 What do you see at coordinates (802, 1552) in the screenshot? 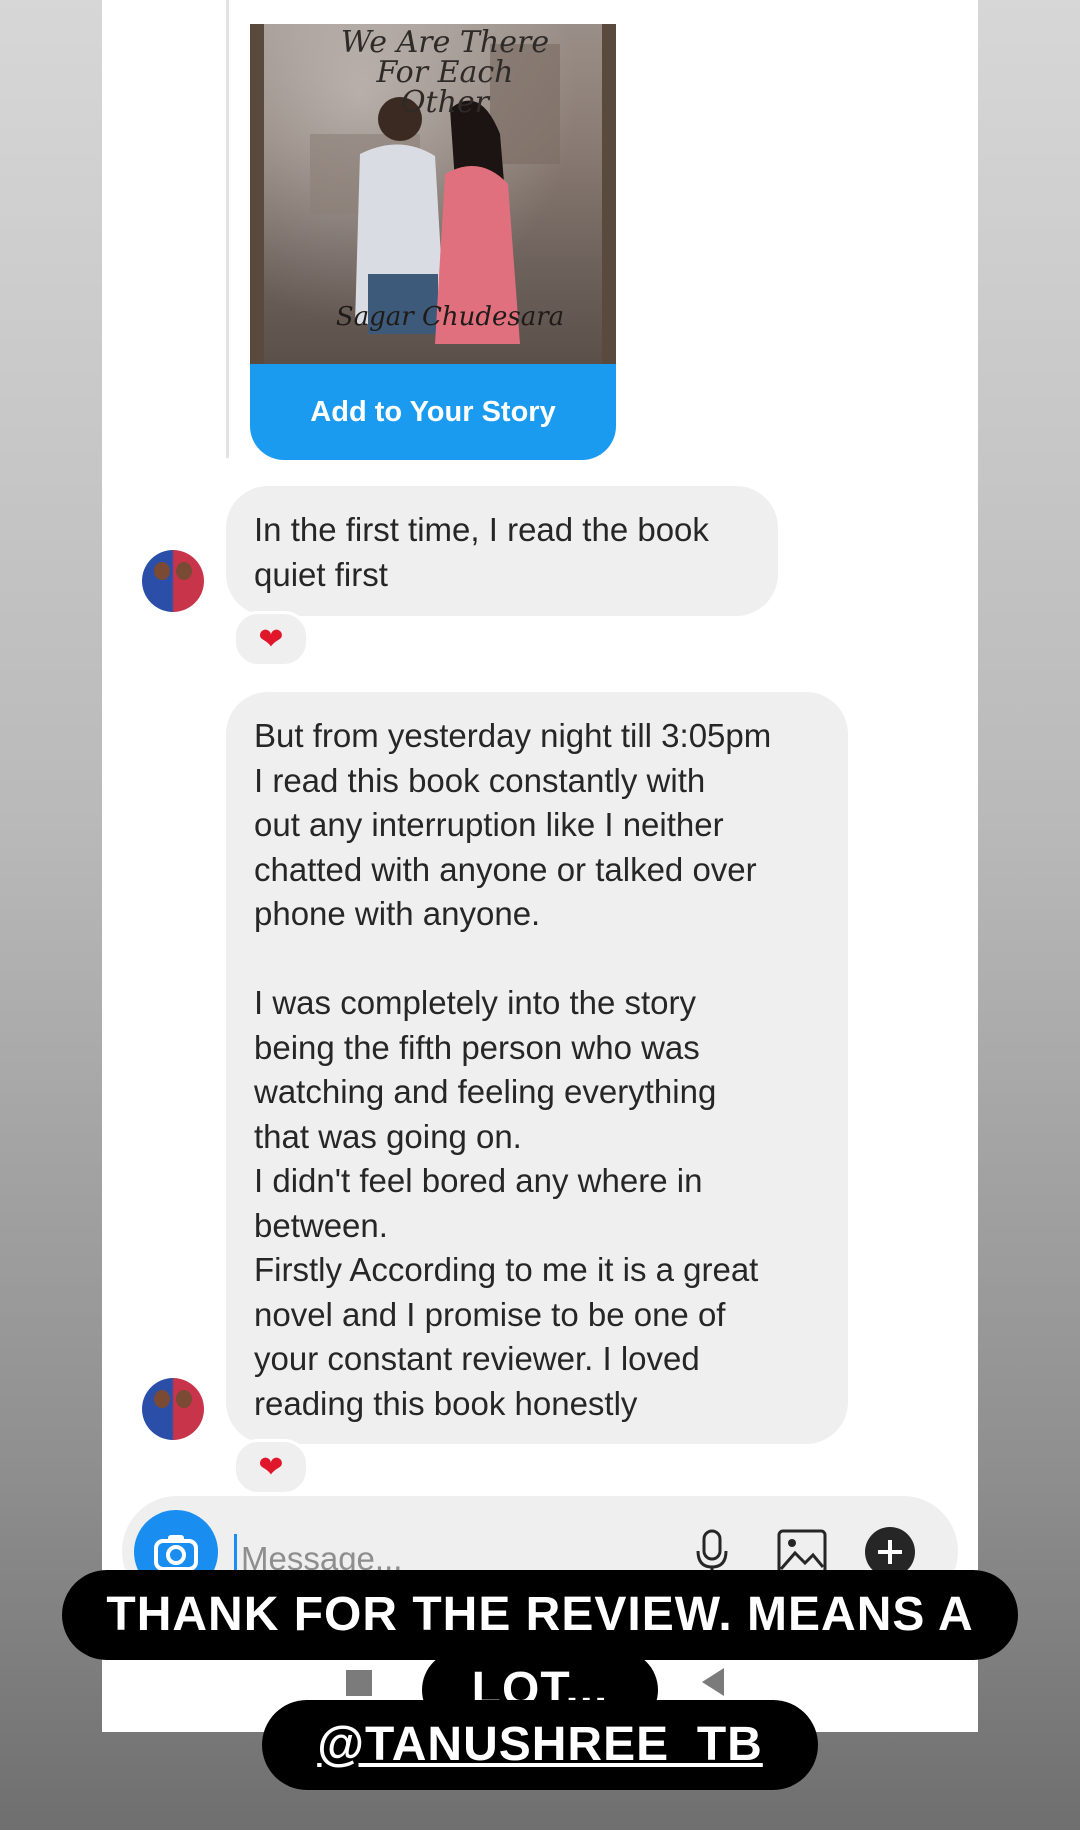
I see `gallery-icon` at bounding box center [802, 1552].